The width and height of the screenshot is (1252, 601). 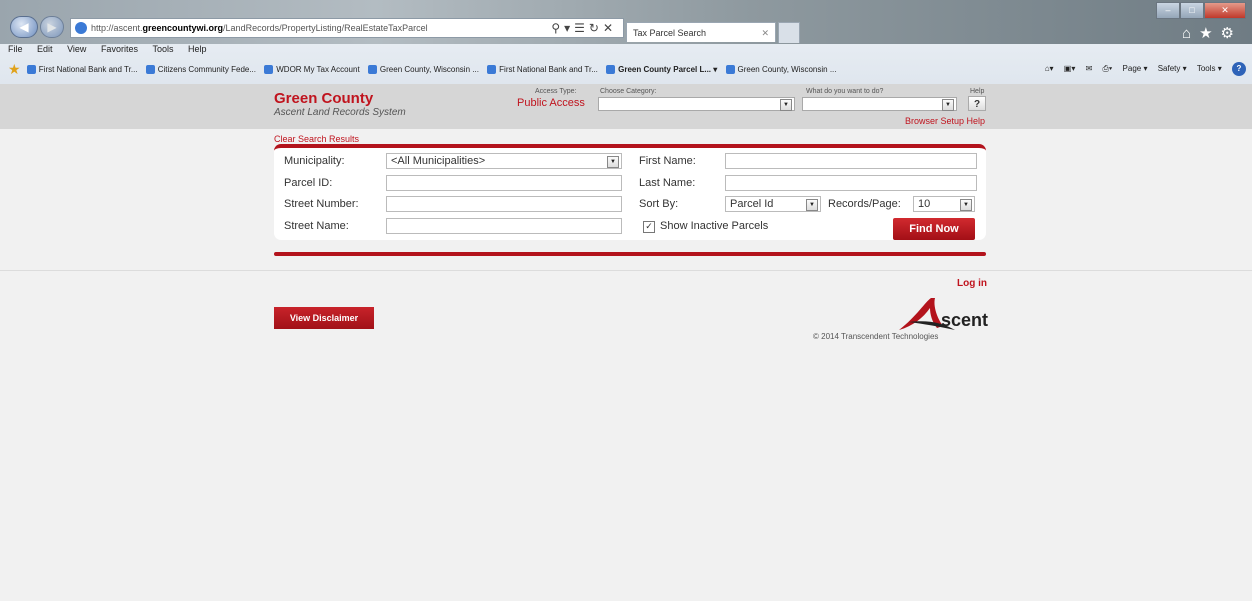 I want to click on tab-tax-parcel-search: Tax Parcel Search ✕, so click(x=701, y=32).